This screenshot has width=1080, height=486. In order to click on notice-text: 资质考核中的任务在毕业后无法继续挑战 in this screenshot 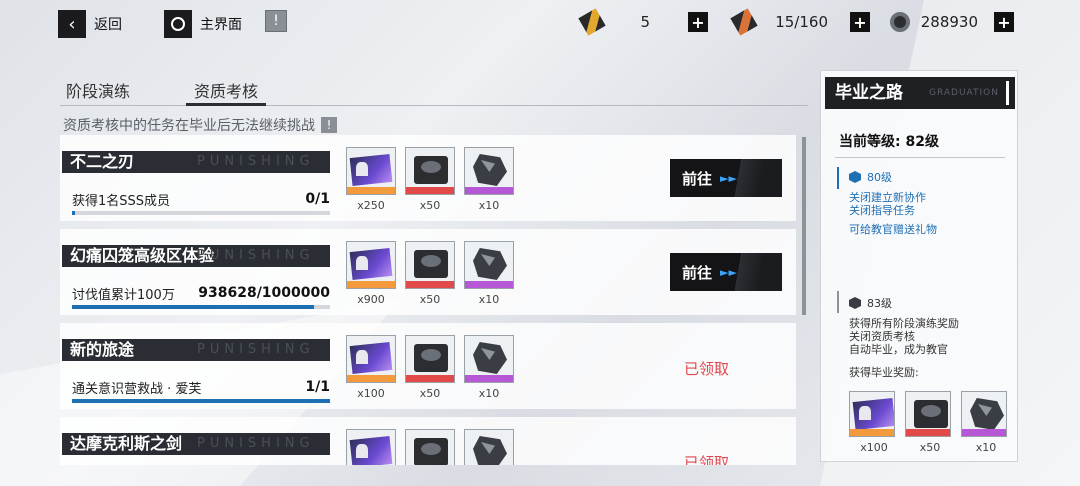, I will do `click(189, 126)`.